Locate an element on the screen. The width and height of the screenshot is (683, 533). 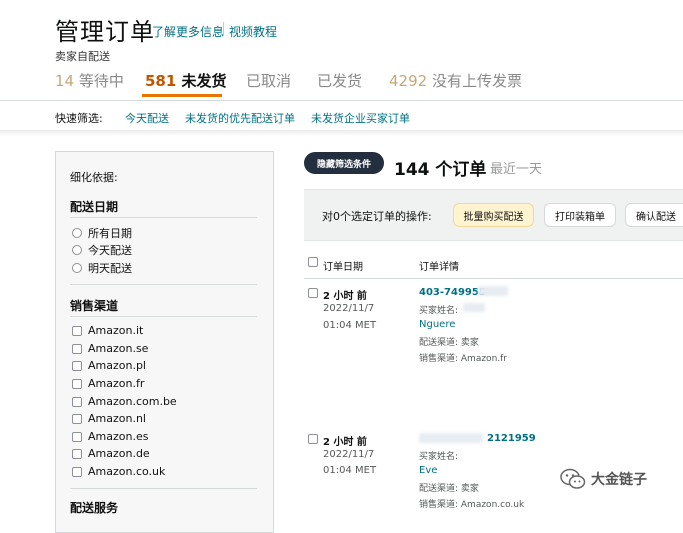
channel-amazon-fr: Amazon.fr is located at coordinates (108, 383).